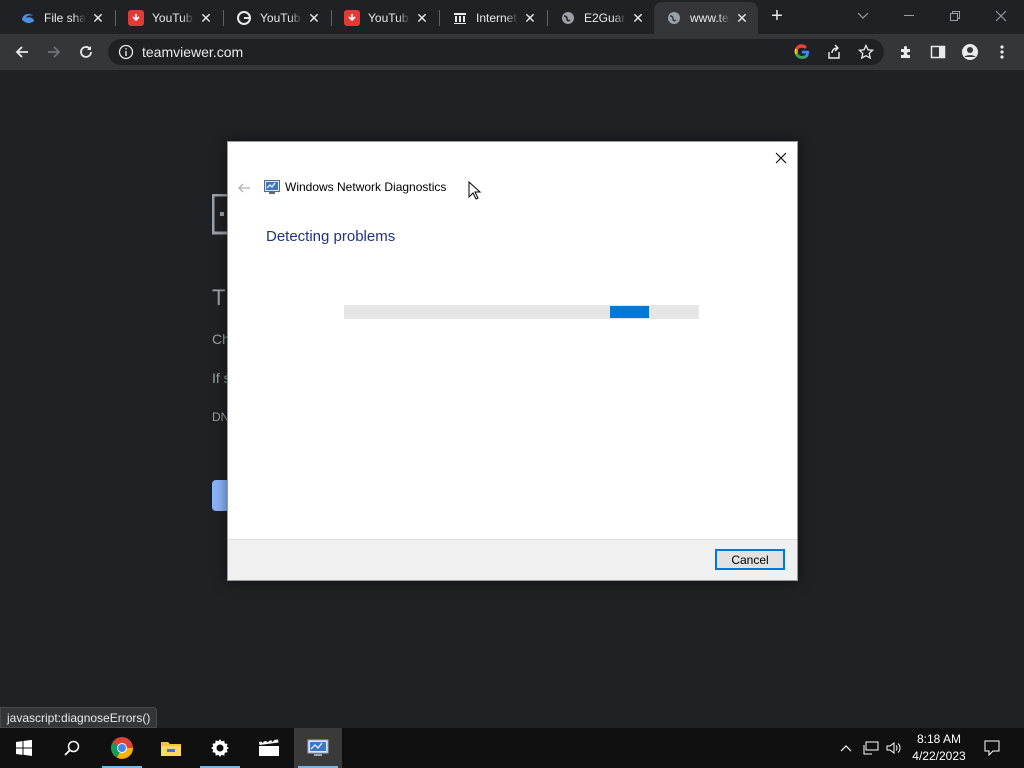  What do you see at coordinates (475, 190) in the screenshot?
I see `mouse-cursor-icon` at bounding box center [475, 190].